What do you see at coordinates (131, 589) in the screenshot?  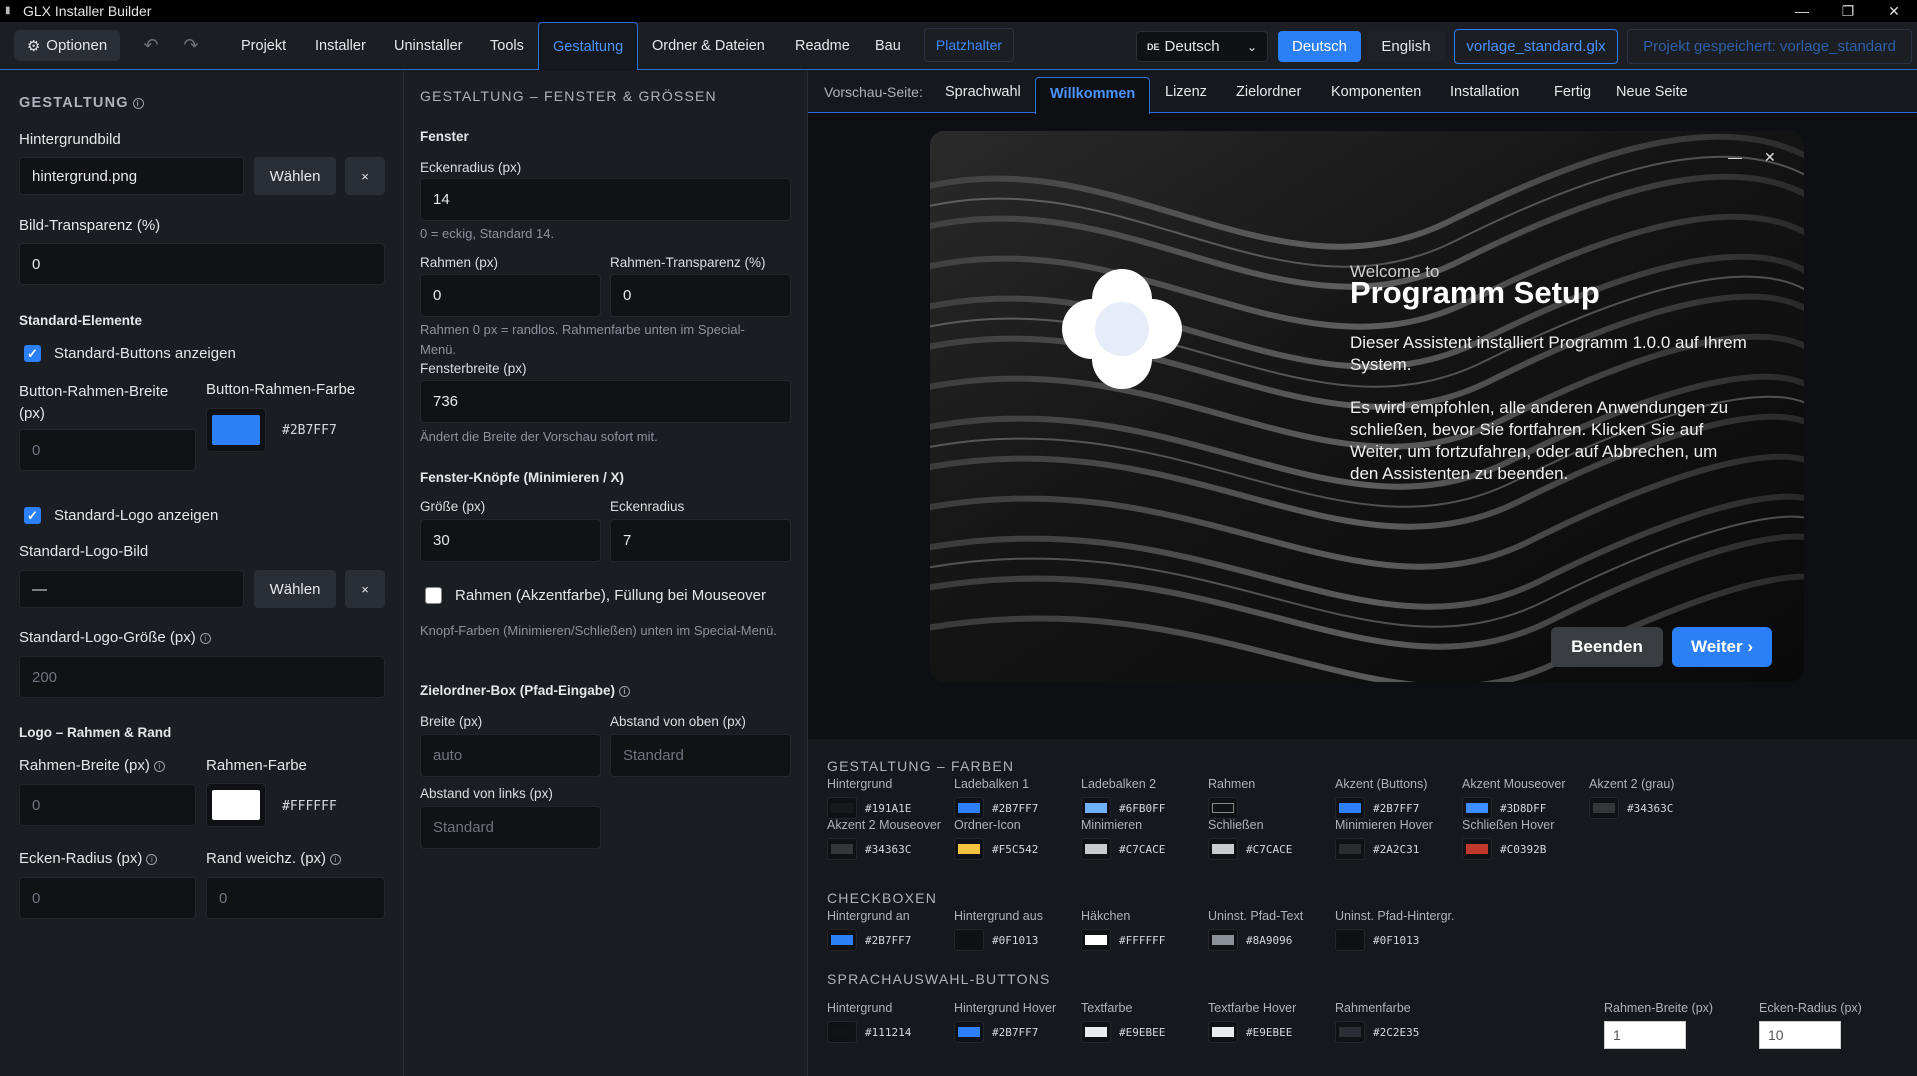 I see `standard-logo-bild-input: —` at bounding box center [131, 589].